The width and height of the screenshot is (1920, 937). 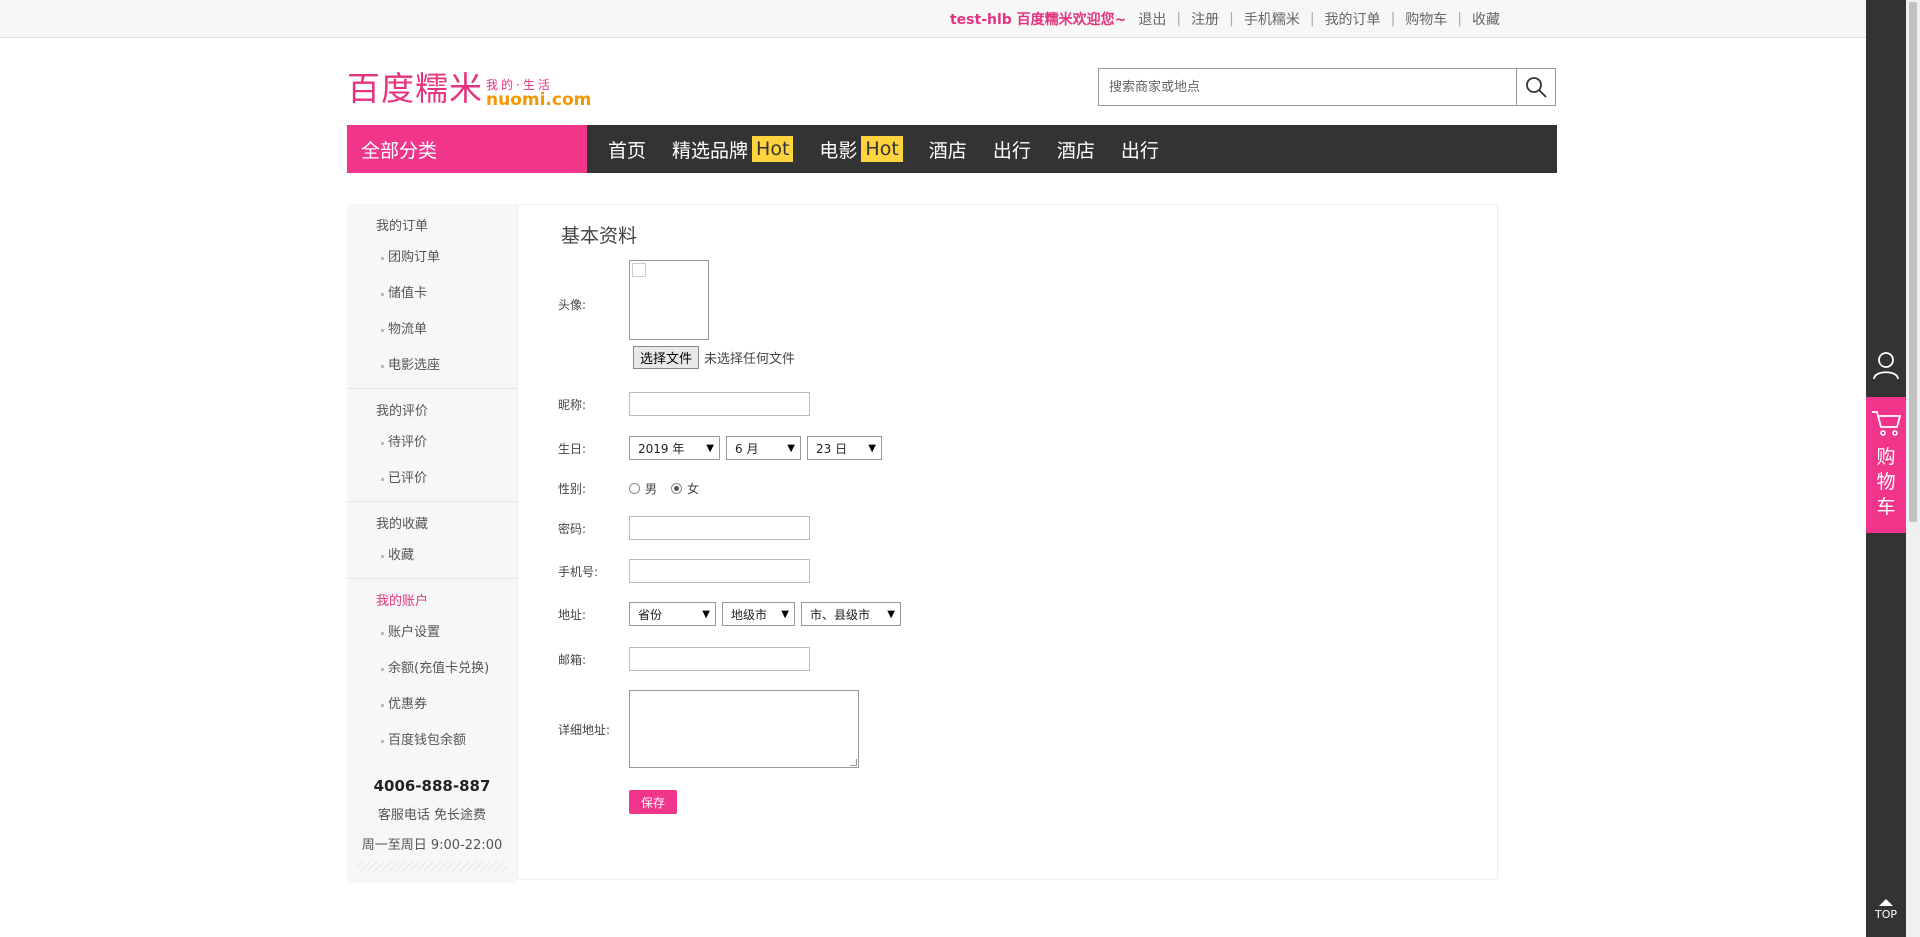 What do you see at coordinates (408, 293) in the screenshot?
I see `sidebar-item-label: 储值卡` at bounding box center [408, 293].